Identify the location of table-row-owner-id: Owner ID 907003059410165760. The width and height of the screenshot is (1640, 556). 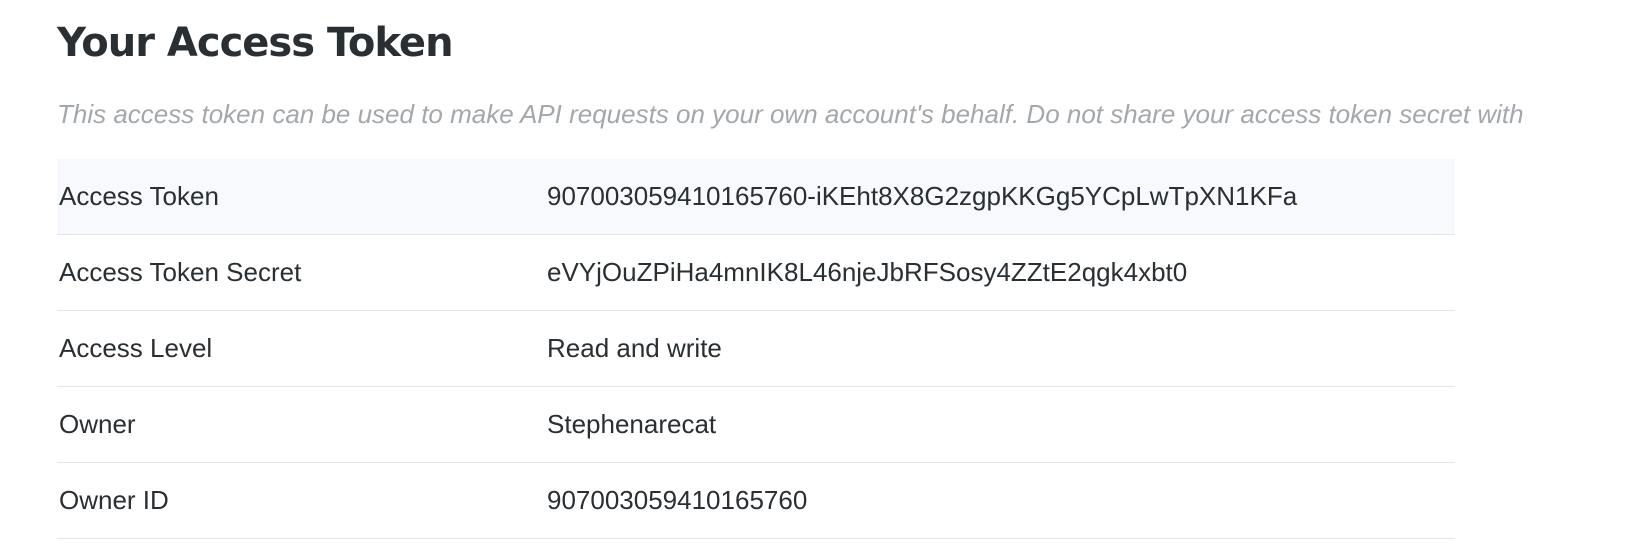
(756, 500).